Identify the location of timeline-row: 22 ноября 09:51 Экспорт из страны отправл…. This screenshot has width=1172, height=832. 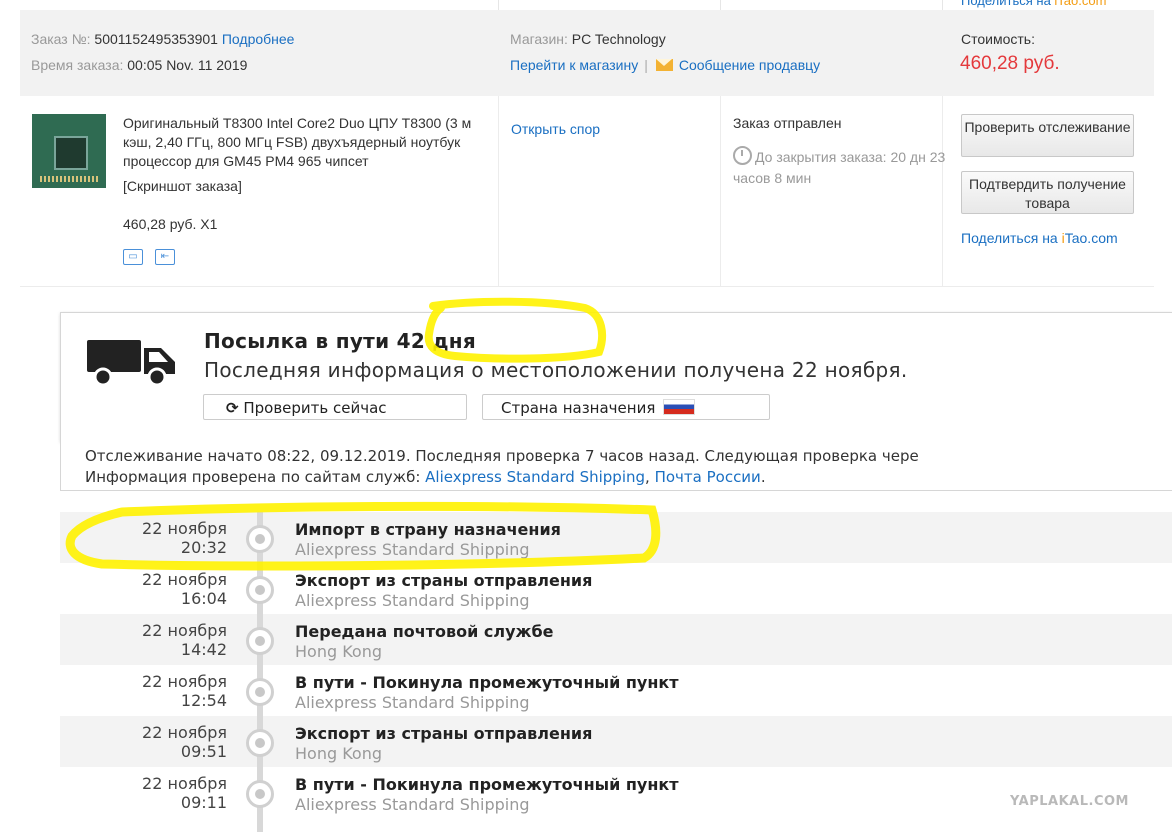
(616, 741).